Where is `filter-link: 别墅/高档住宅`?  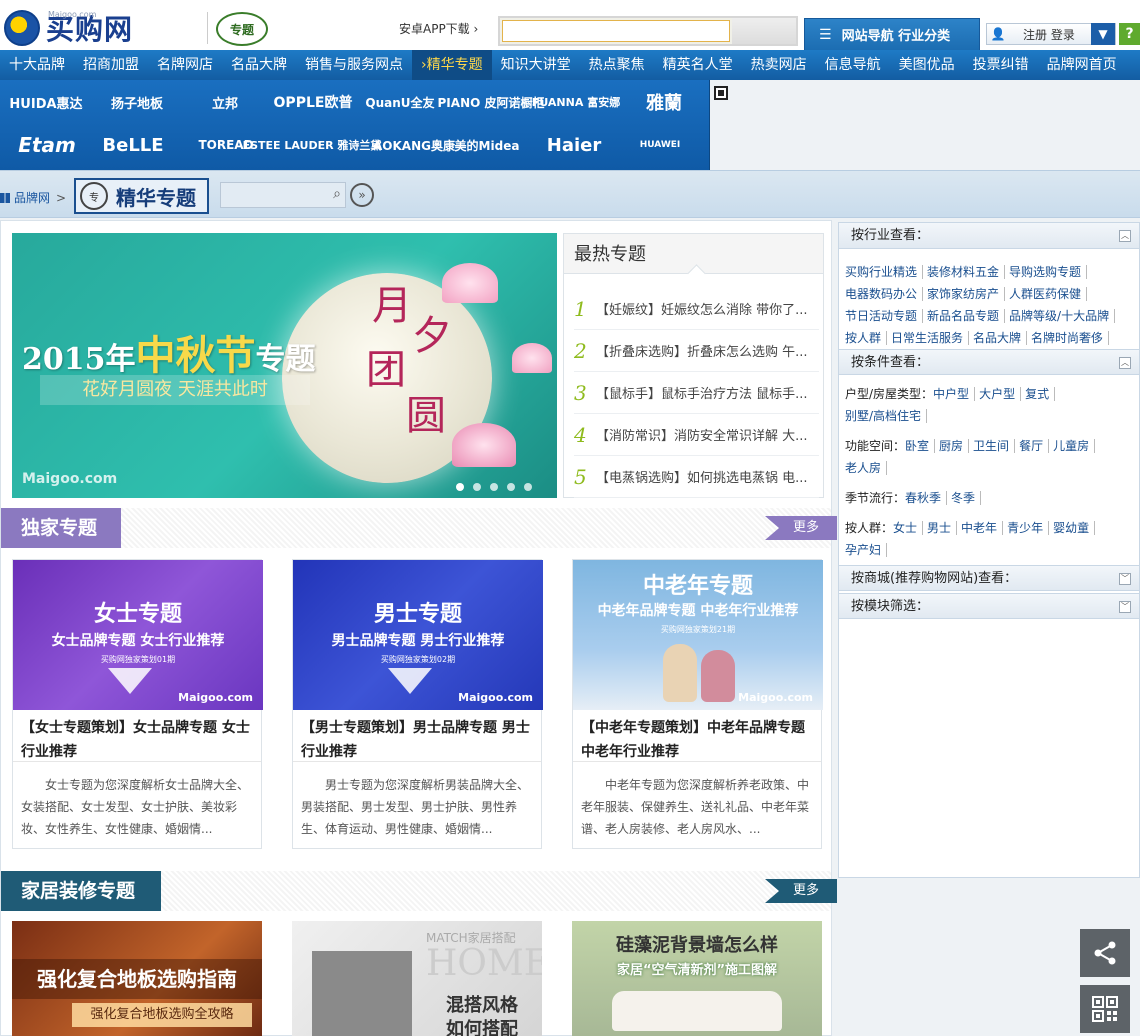 filter-link: 别墅/高档住宅 is located at coordinates (886, 416).